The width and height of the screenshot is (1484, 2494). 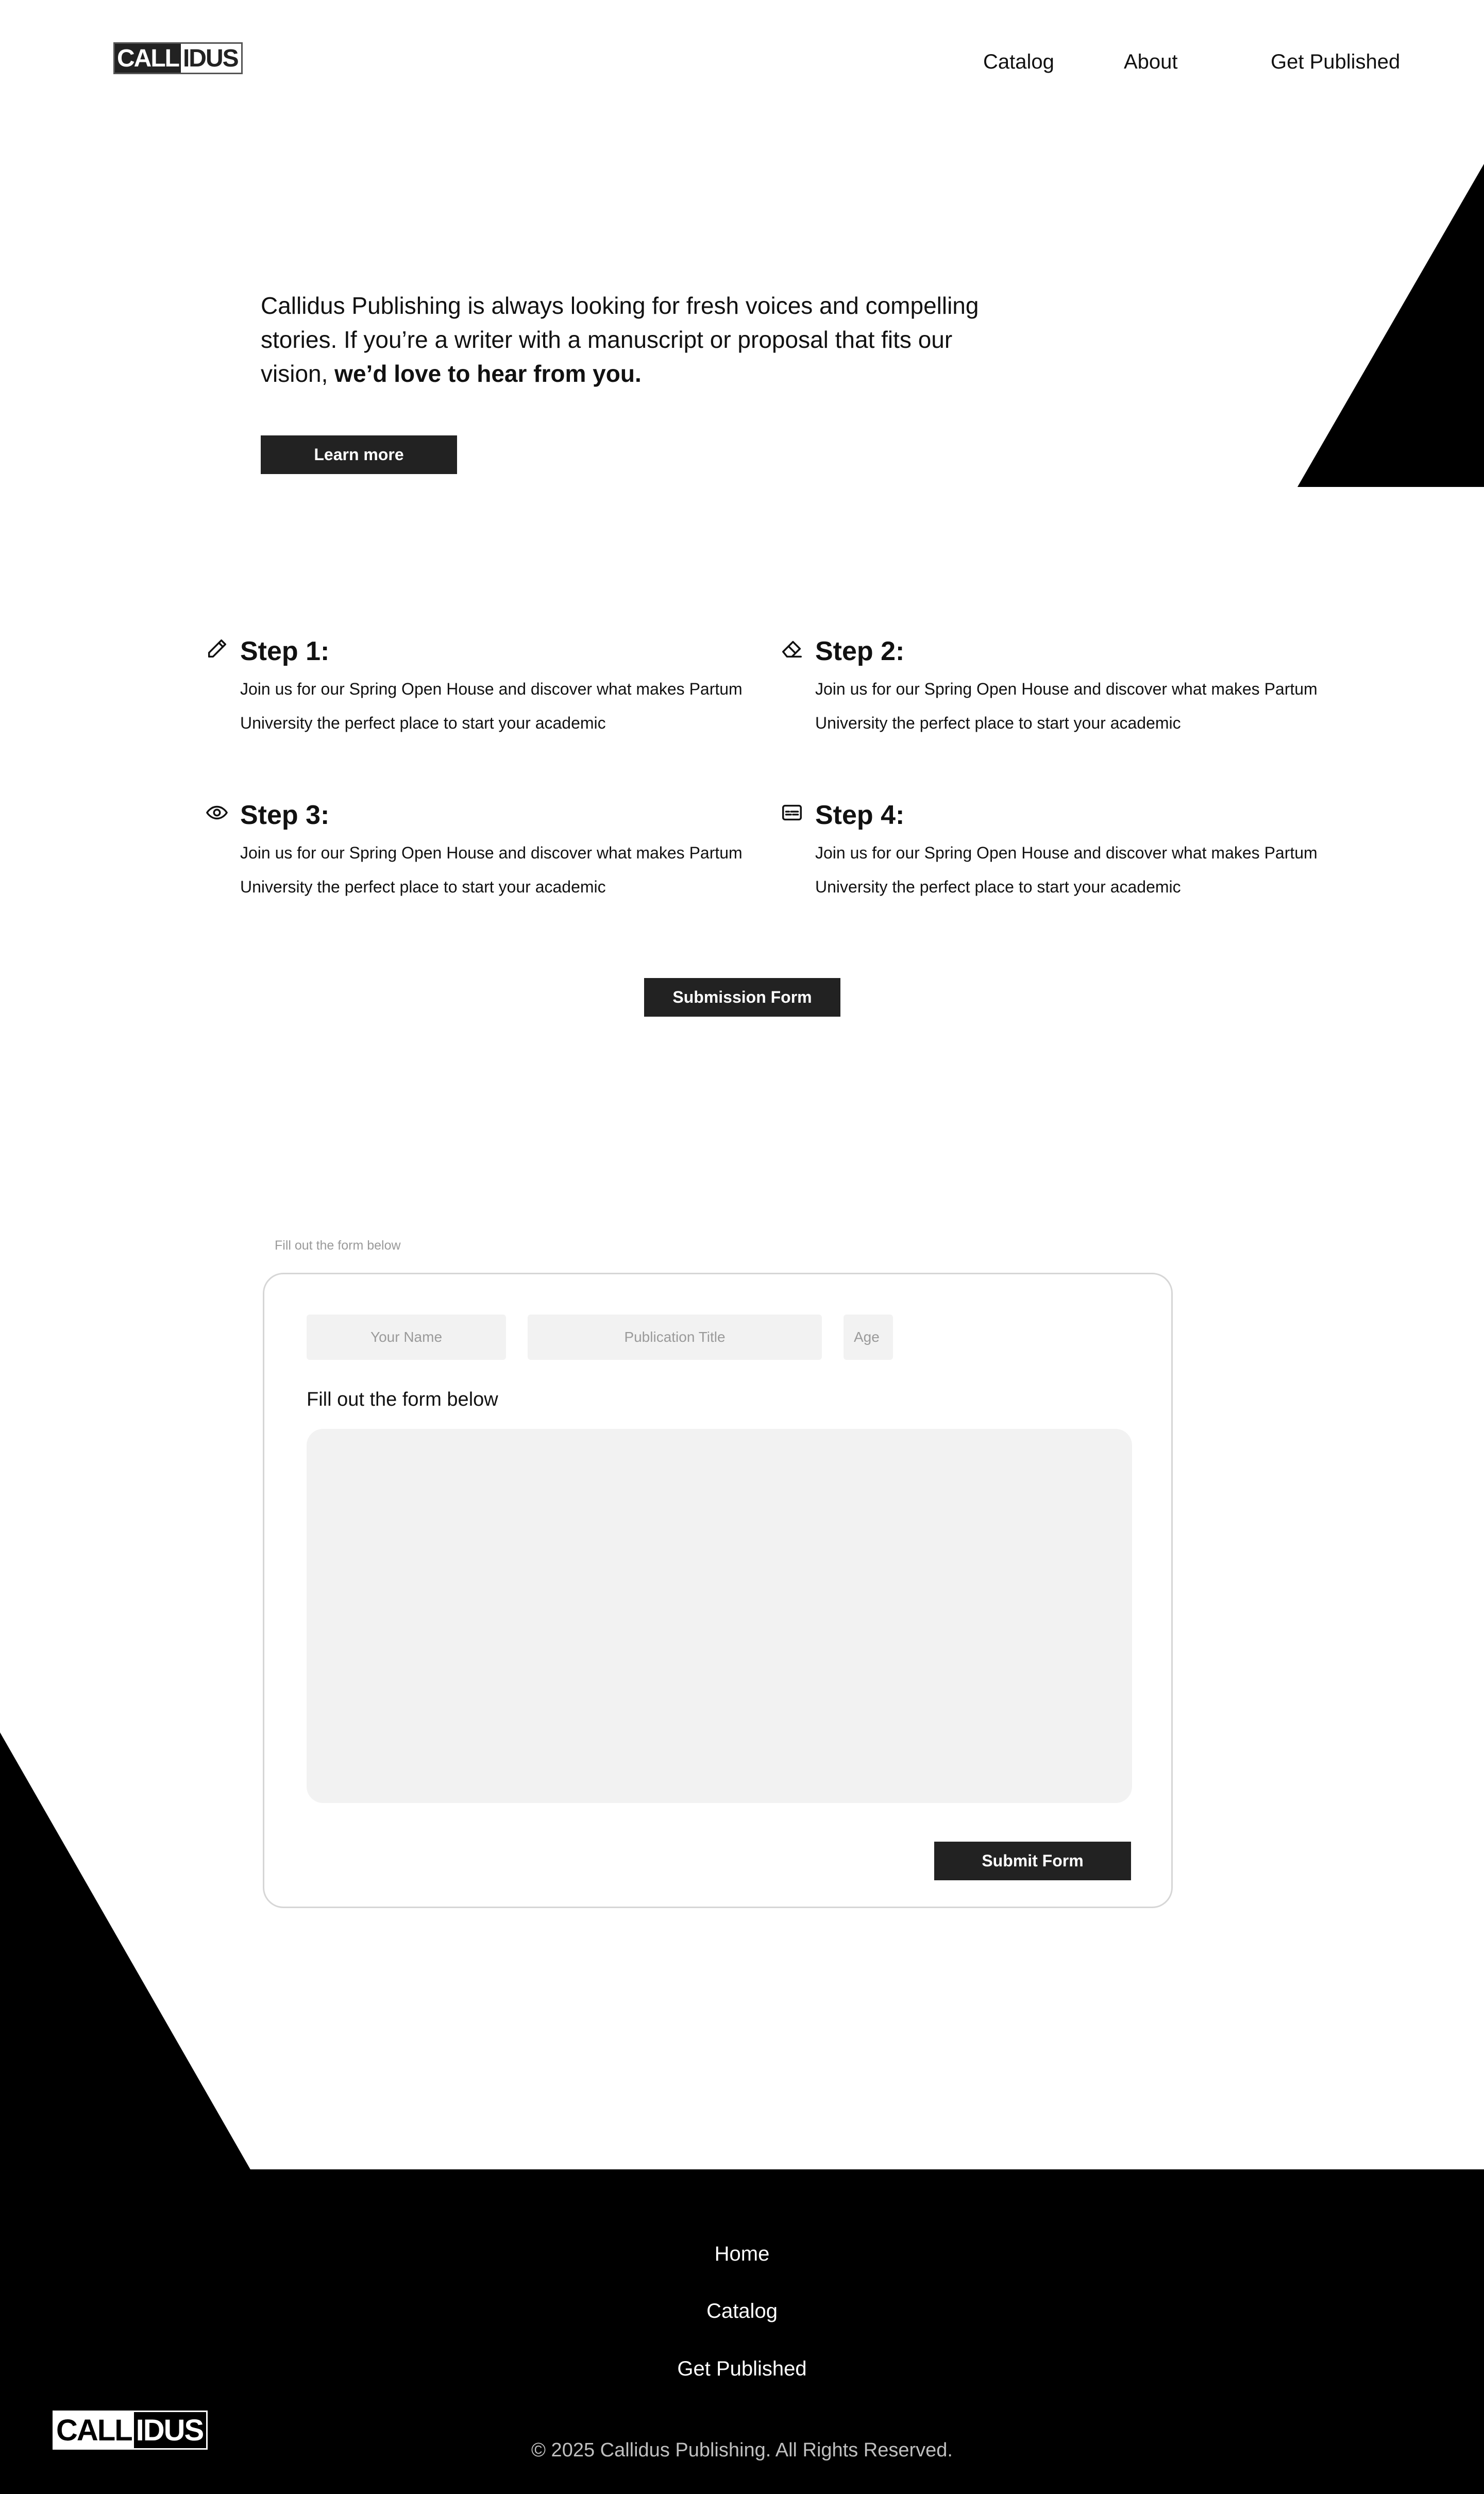 What do you see at coordinates (1151, 62) in the screenshot?
I see `nav-about: About` at bounding box center [1151, 62].